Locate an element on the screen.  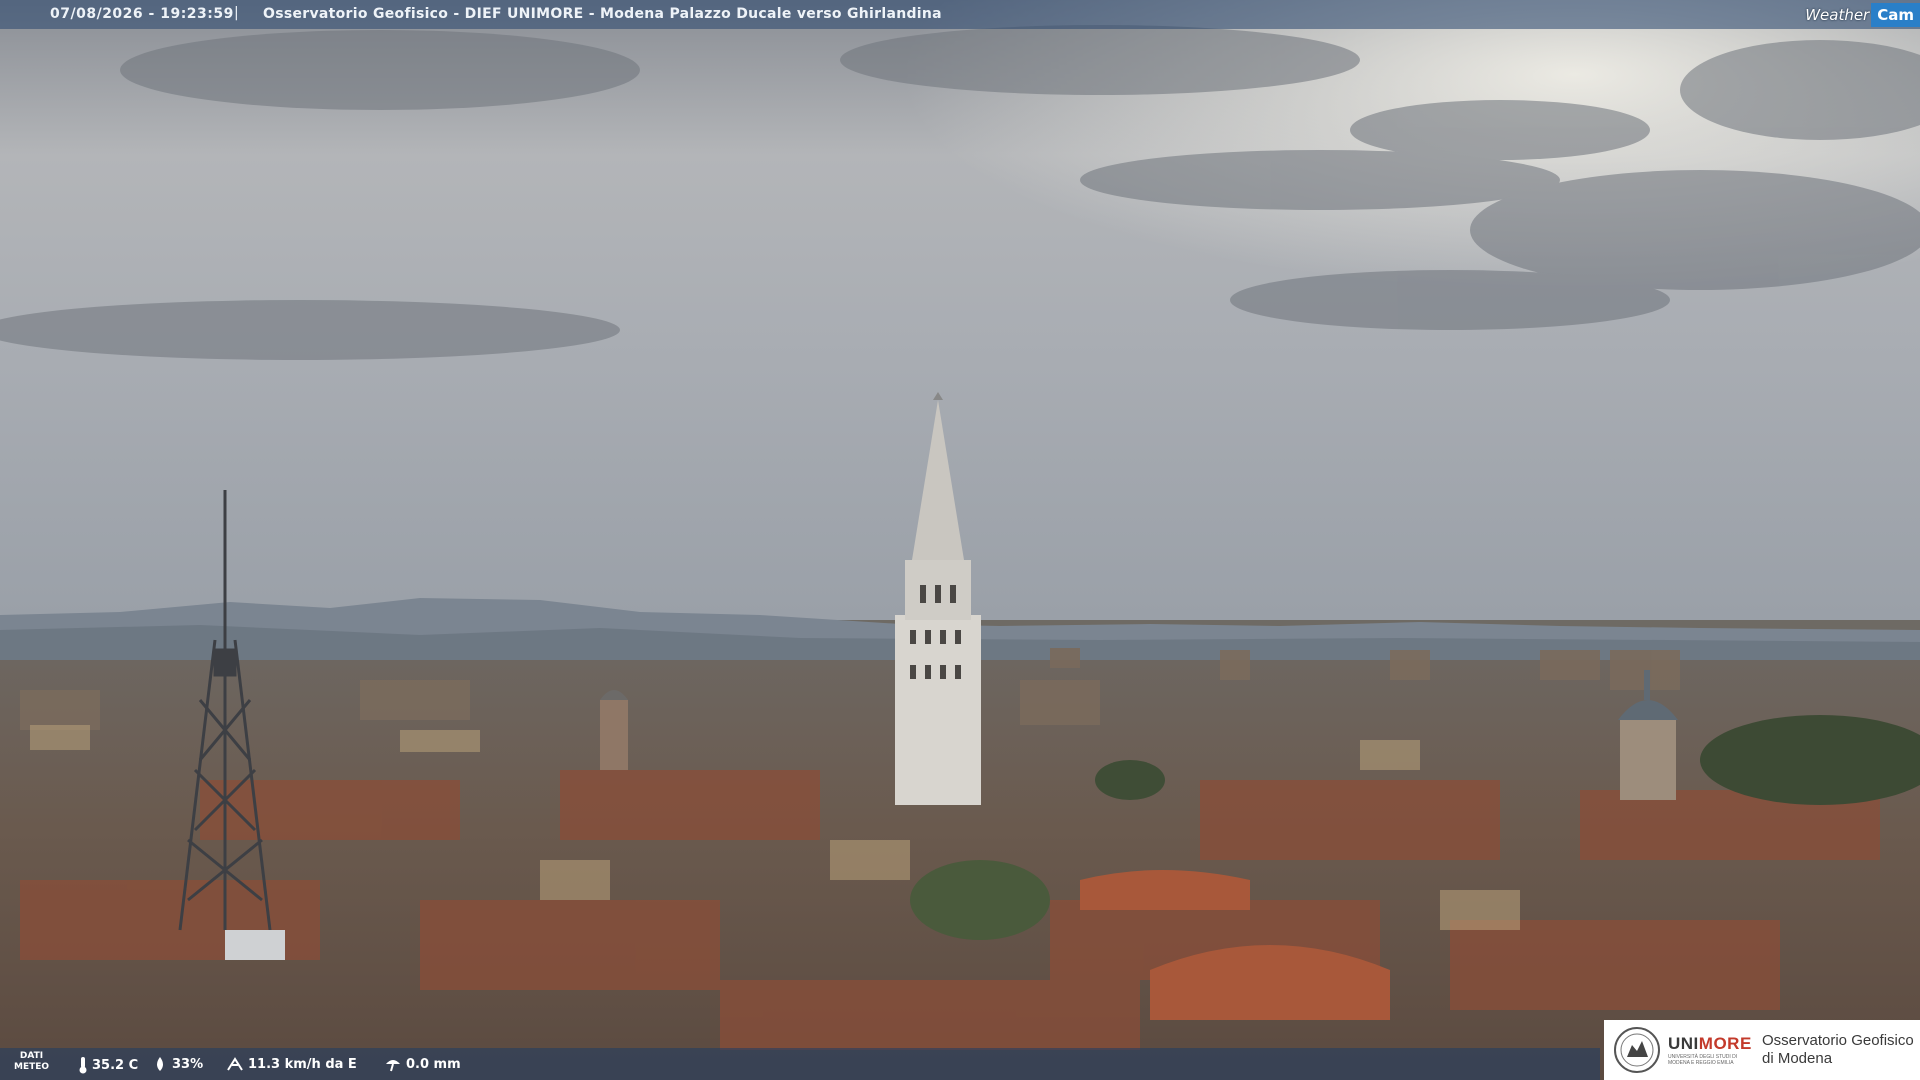
weathercam-logo: Weather Cam is located at coordinates (1862, 14).